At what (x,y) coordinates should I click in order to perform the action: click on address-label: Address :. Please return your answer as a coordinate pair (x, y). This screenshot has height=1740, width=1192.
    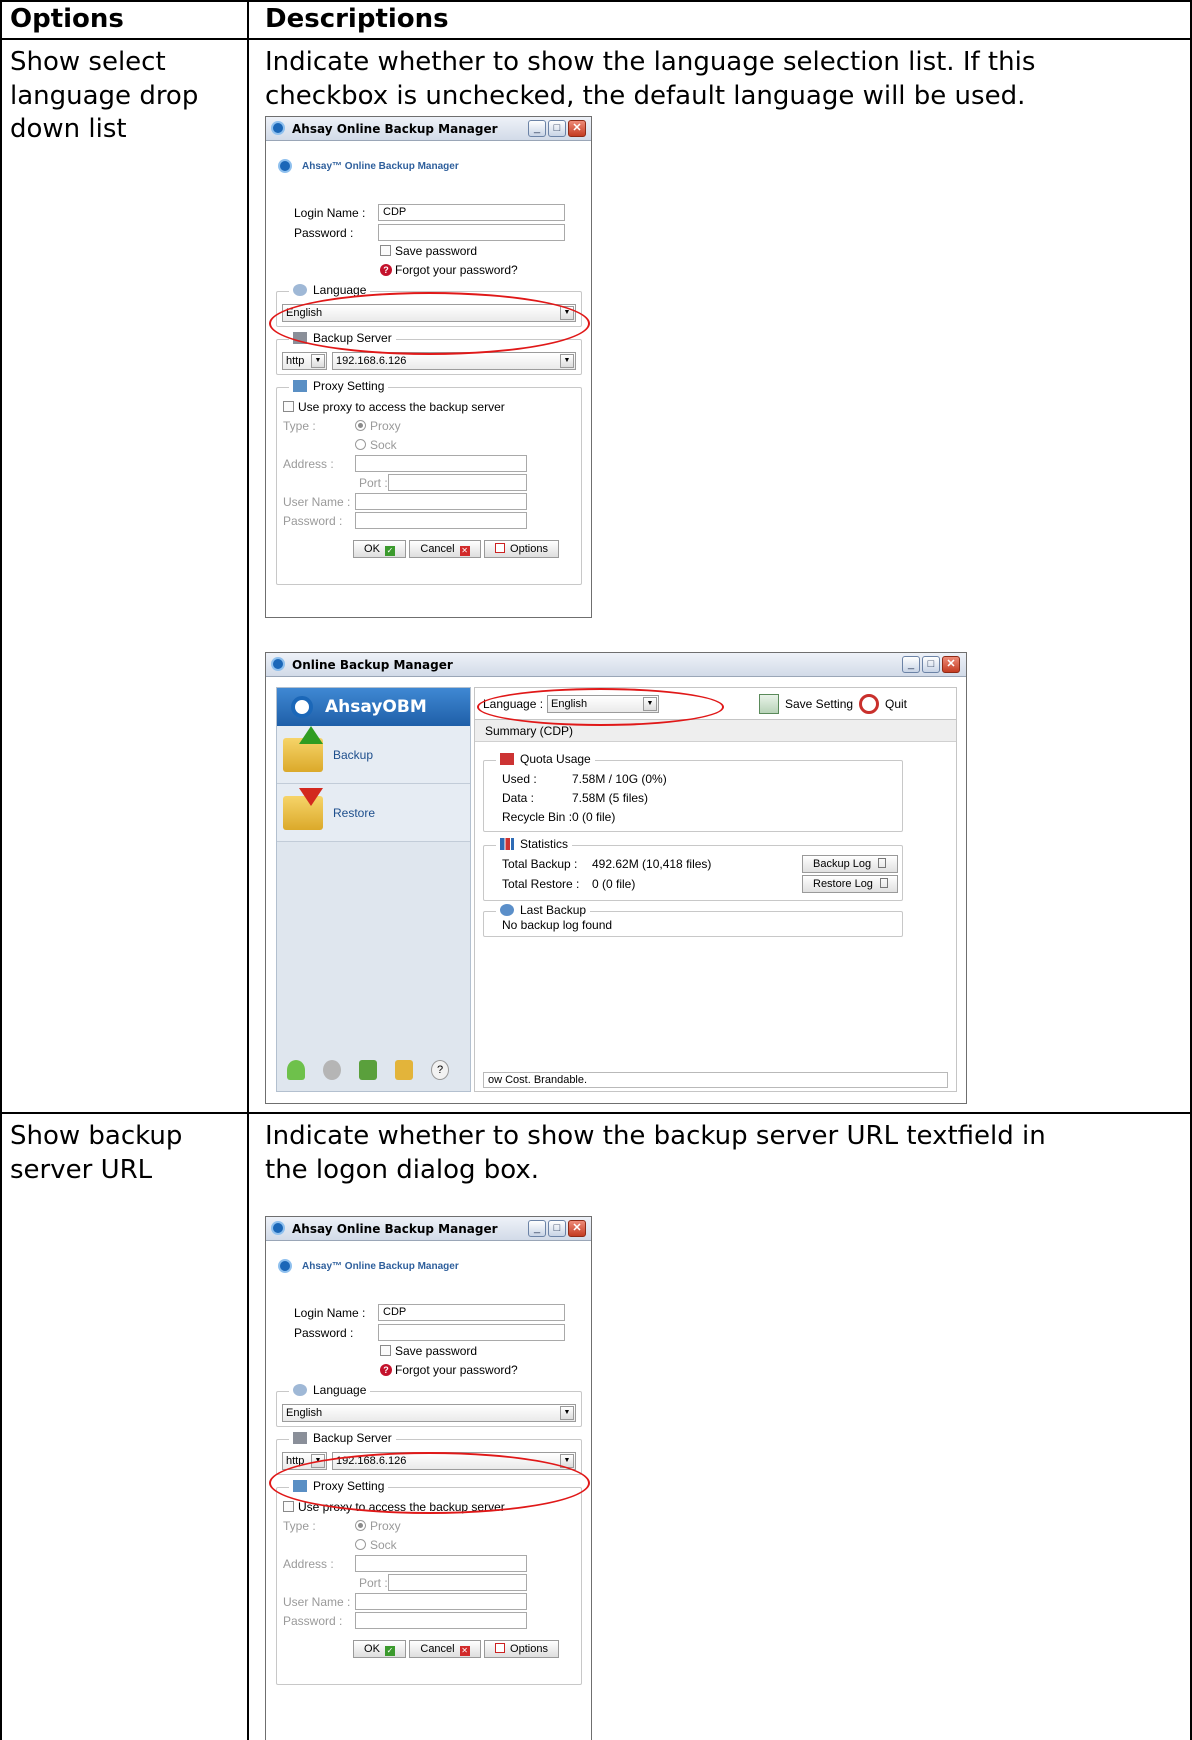
    Looking at the image, I should click on (308, 1564).